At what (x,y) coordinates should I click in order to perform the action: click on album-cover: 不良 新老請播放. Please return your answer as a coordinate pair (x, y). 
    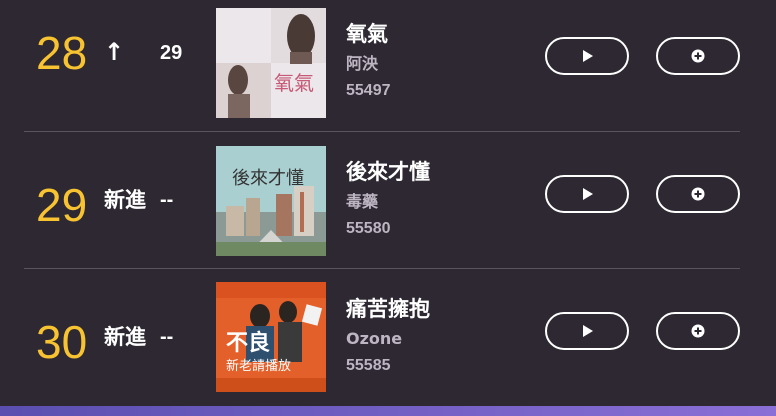
    Looking at the image, I should click on (271, 337).